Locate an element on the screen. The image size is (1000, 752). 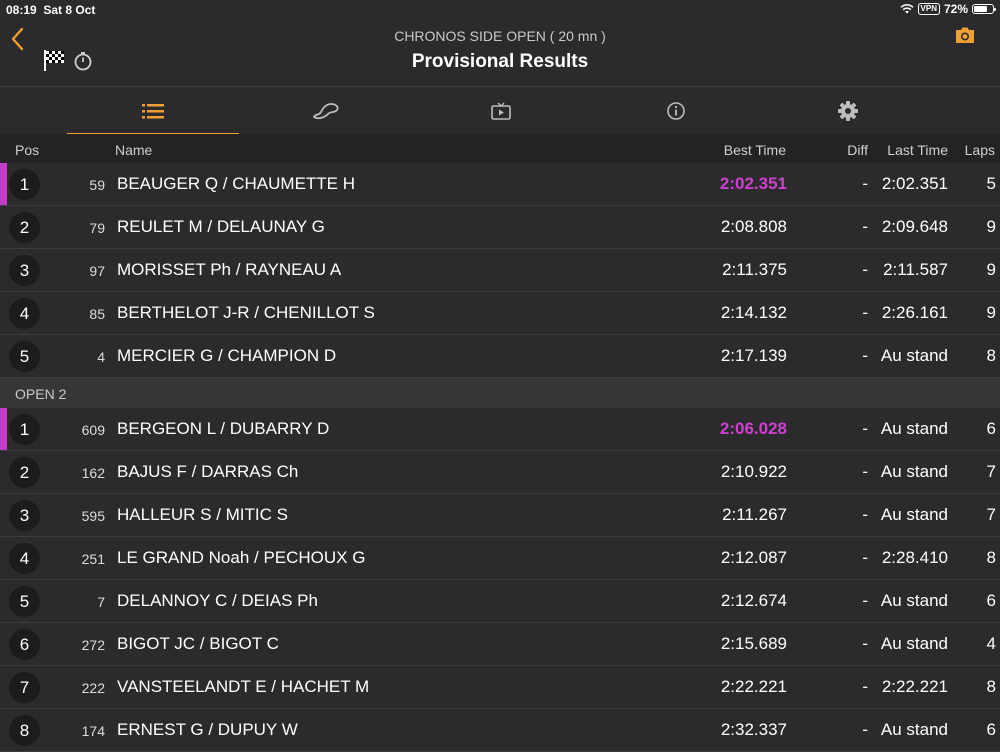
race-number: 609 is located at coordinates (93, 430).